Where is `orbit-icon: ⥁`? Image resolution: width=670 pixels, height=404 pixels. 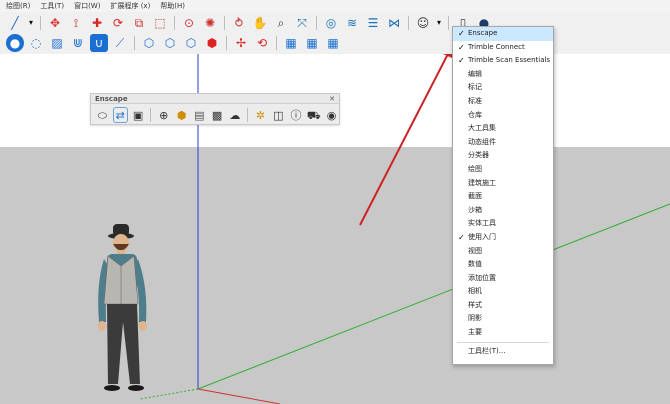 orbit-icon: ⥁ is located at coordinates (239, 23).